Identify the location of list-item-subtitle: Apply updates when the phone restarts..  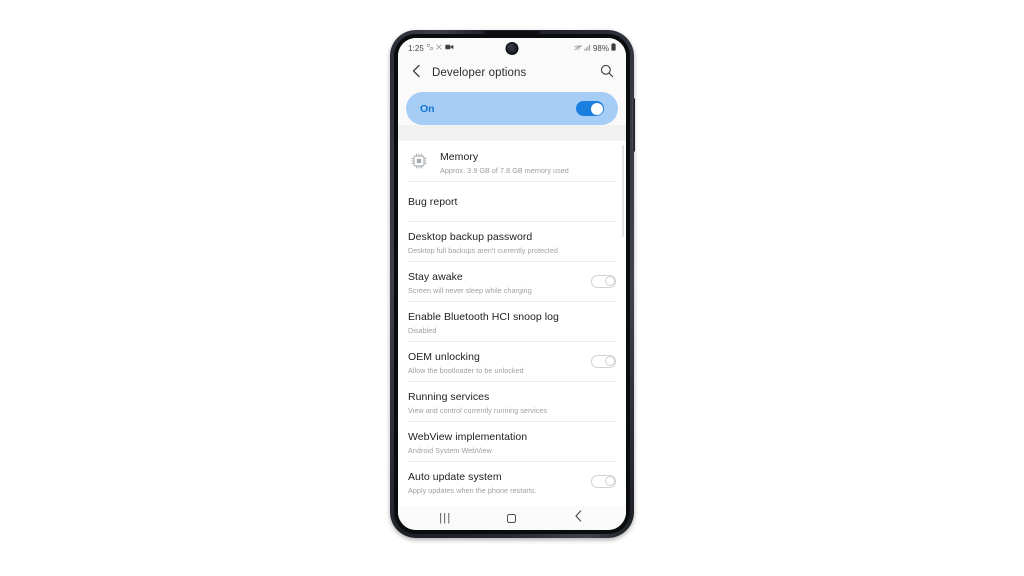
(472, 490).